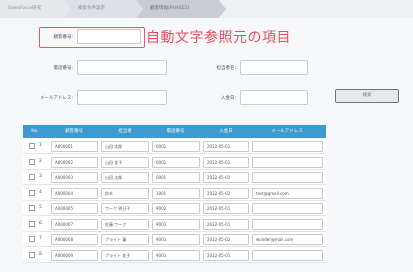 The width and height of the screenshot is (413, 272). I want to click on table-row: 3 A000003 山田 太郎 0001 2022-05-01, so click(174, 177).